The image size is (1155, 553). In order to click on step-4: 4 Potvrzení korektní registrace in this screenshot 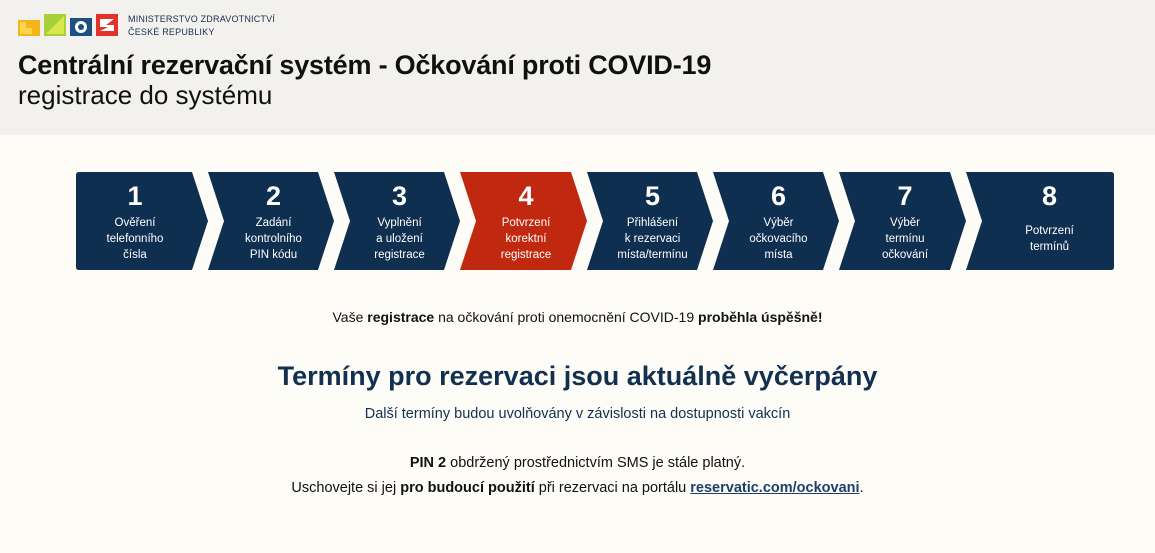, I will do `click(526, 221)`.